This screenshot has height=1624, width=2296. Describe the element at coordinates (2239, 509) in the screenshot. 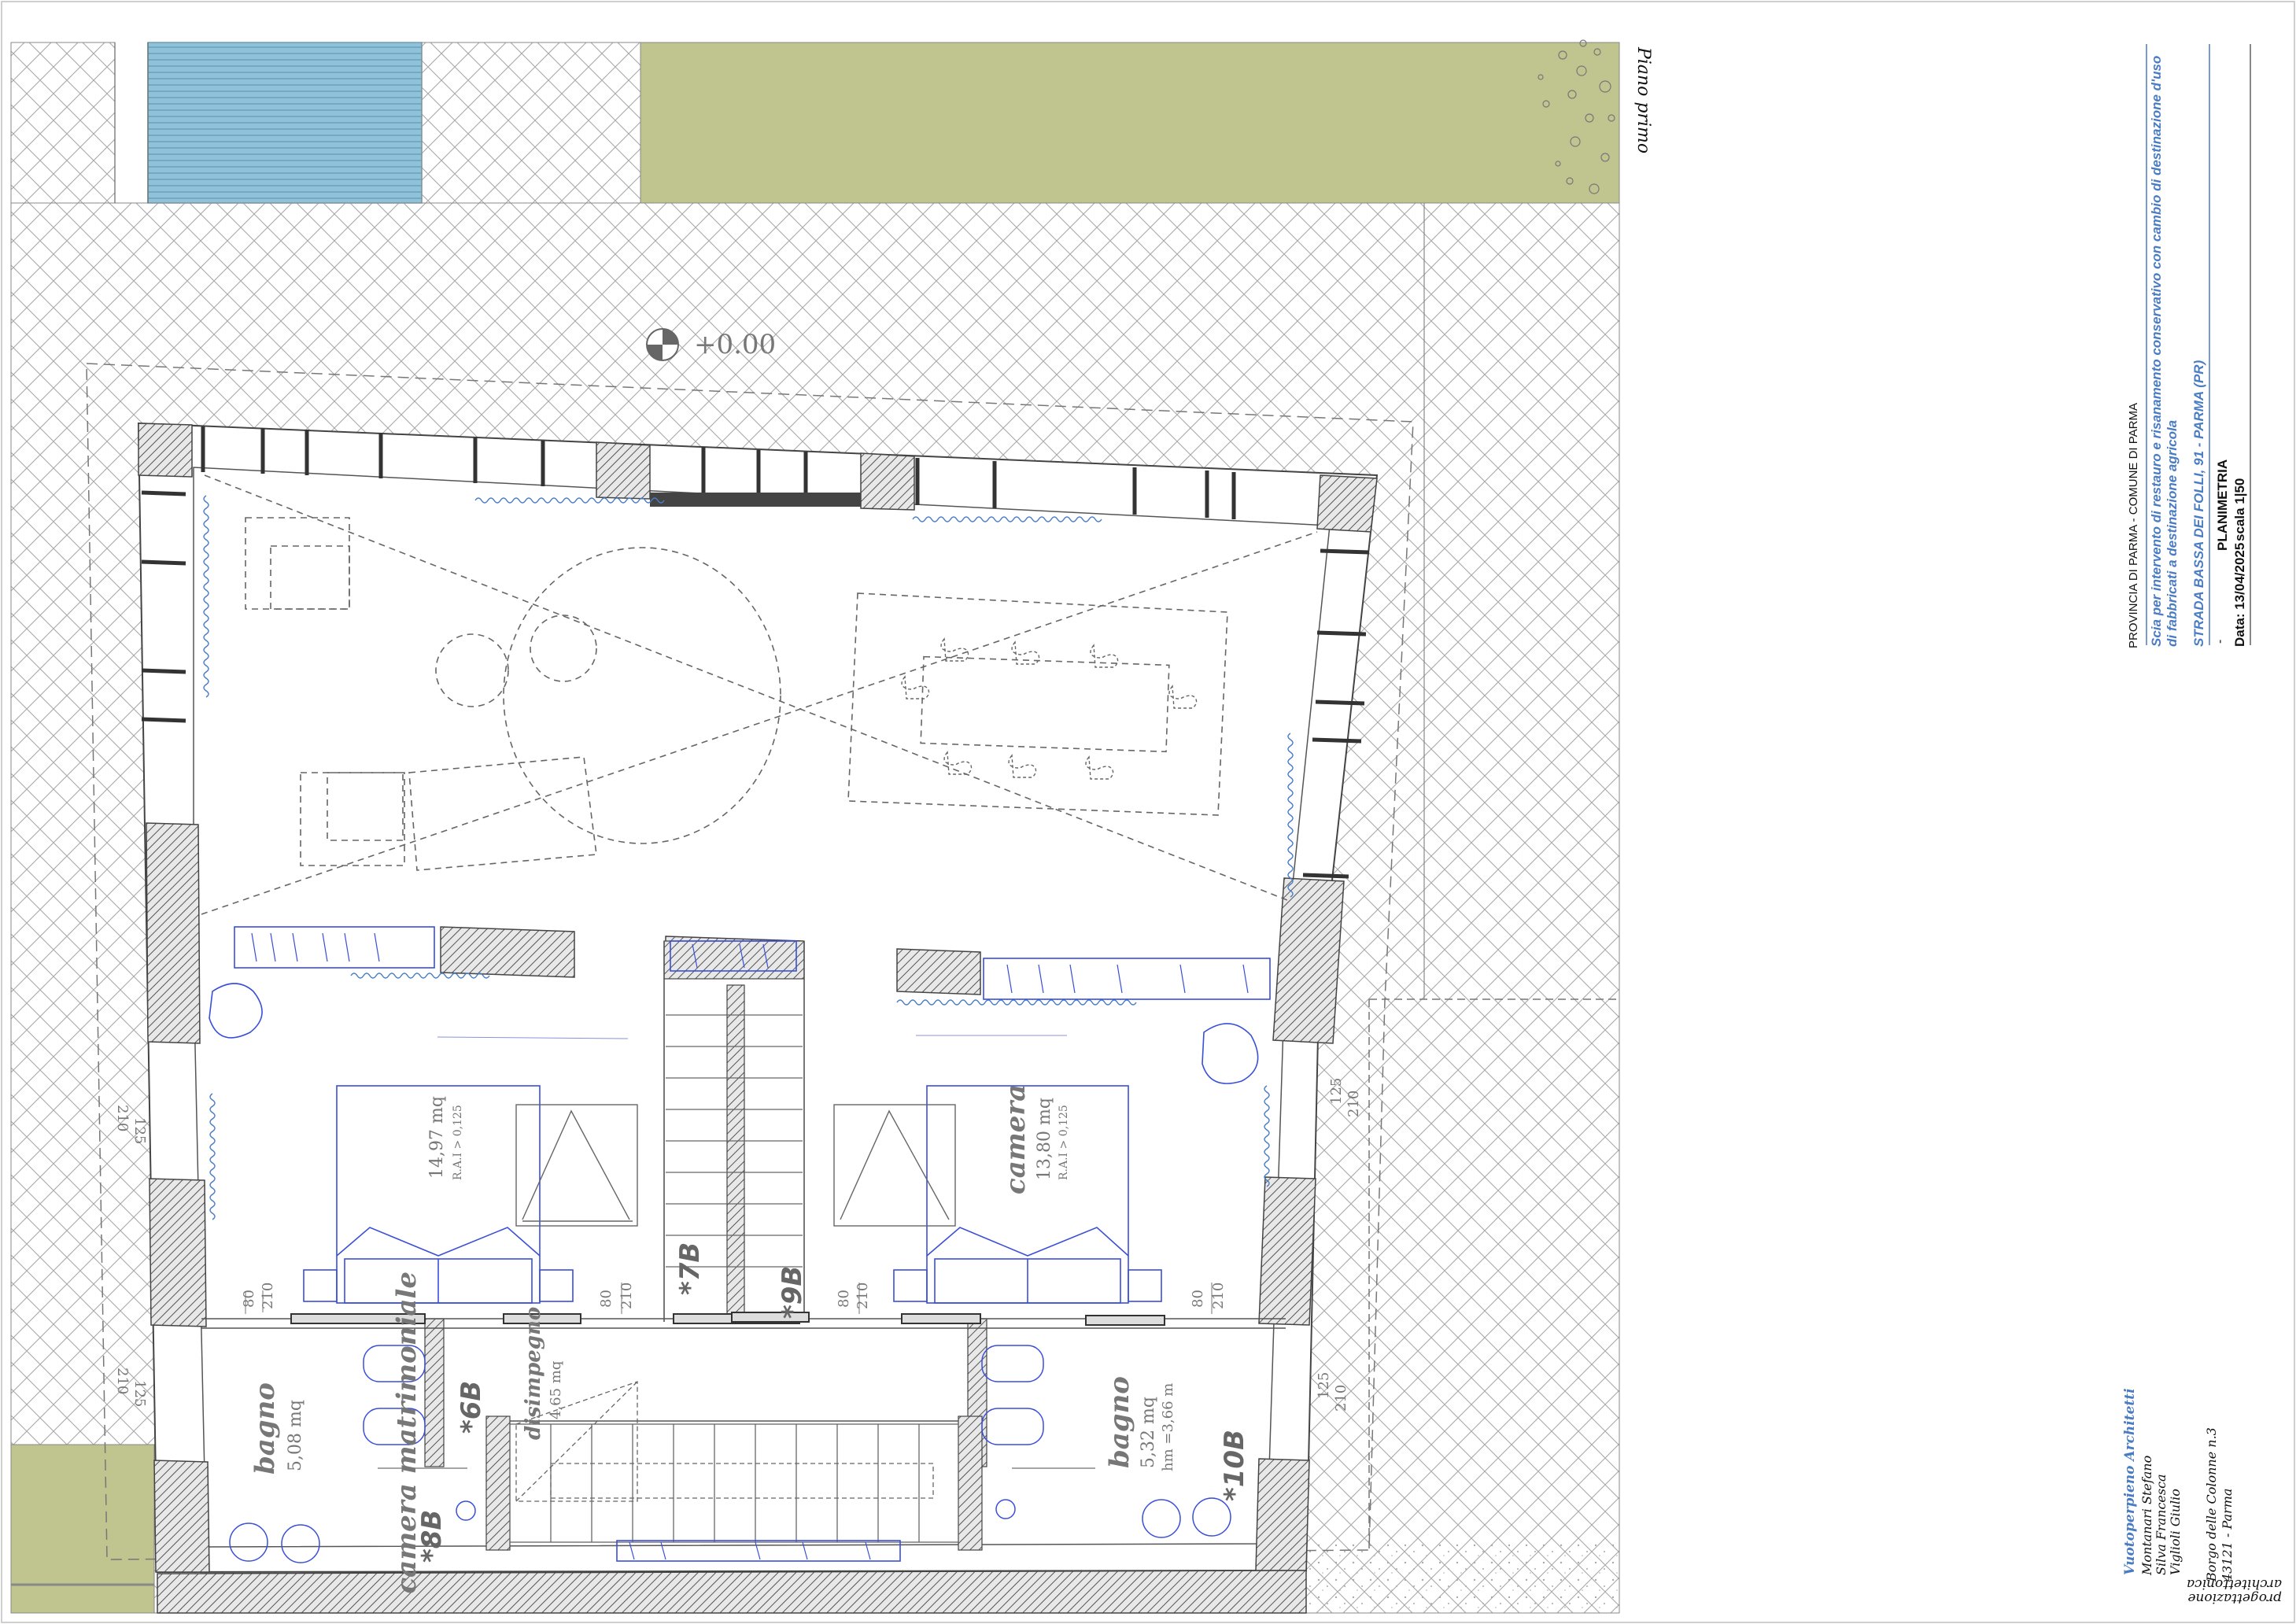

I see `drawing-scale: scala 1|50` at that location.